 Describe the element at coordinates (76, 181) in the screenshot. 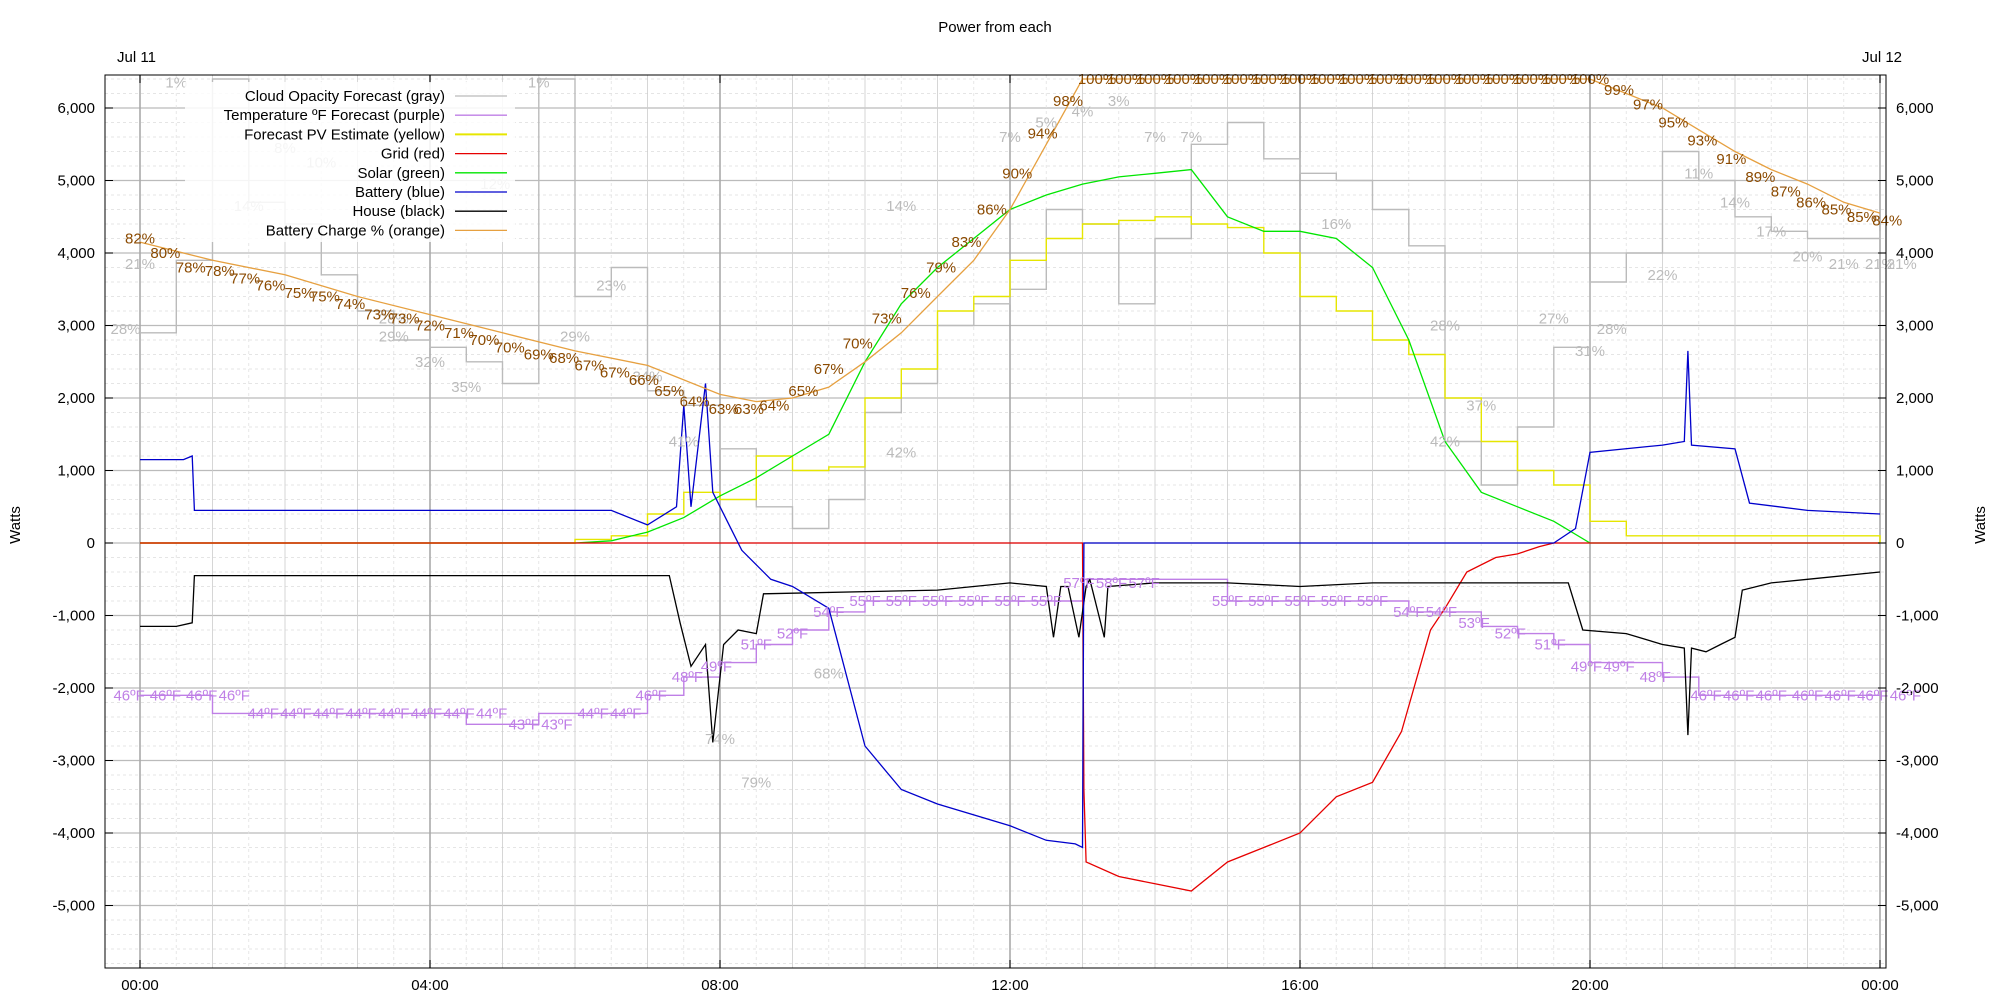

I see `y-tick-label-left: 5,000` at that location.